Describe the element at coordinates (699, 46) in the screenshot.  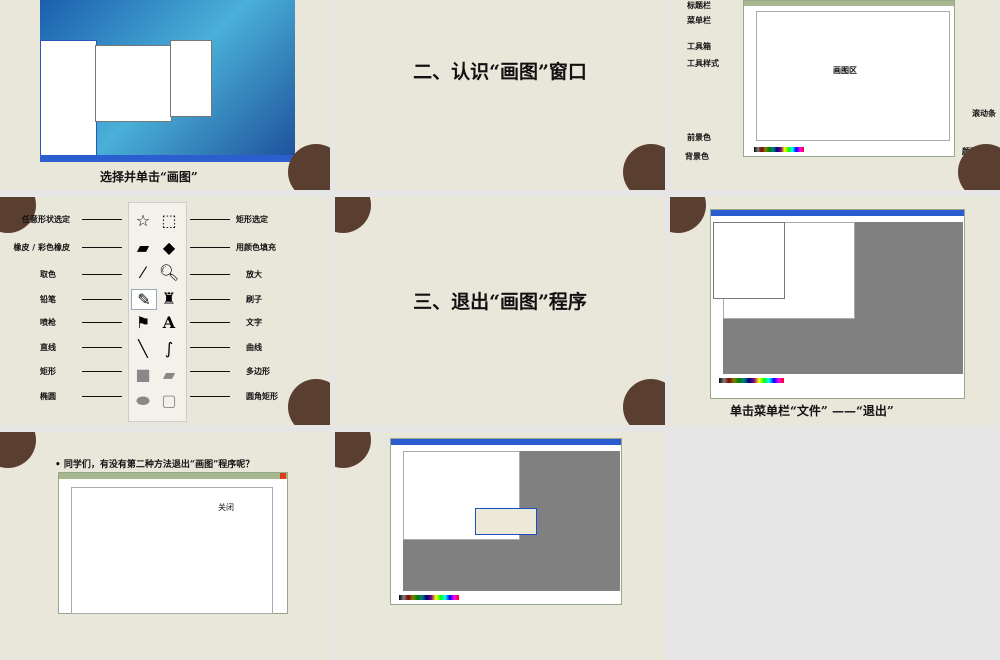
I see `label-toolbox: 工具箱` at that location.